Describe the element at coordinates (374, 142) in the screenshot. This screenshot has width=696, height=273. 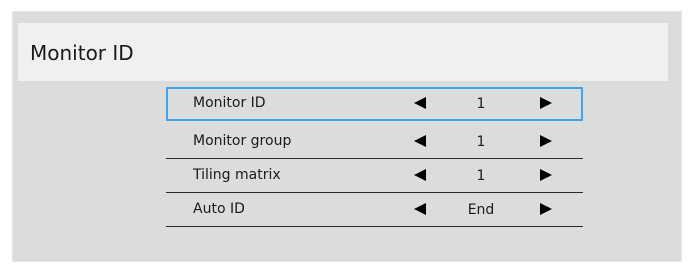
I see `menu-item-monitor-group: Monitor group 1` at that location.